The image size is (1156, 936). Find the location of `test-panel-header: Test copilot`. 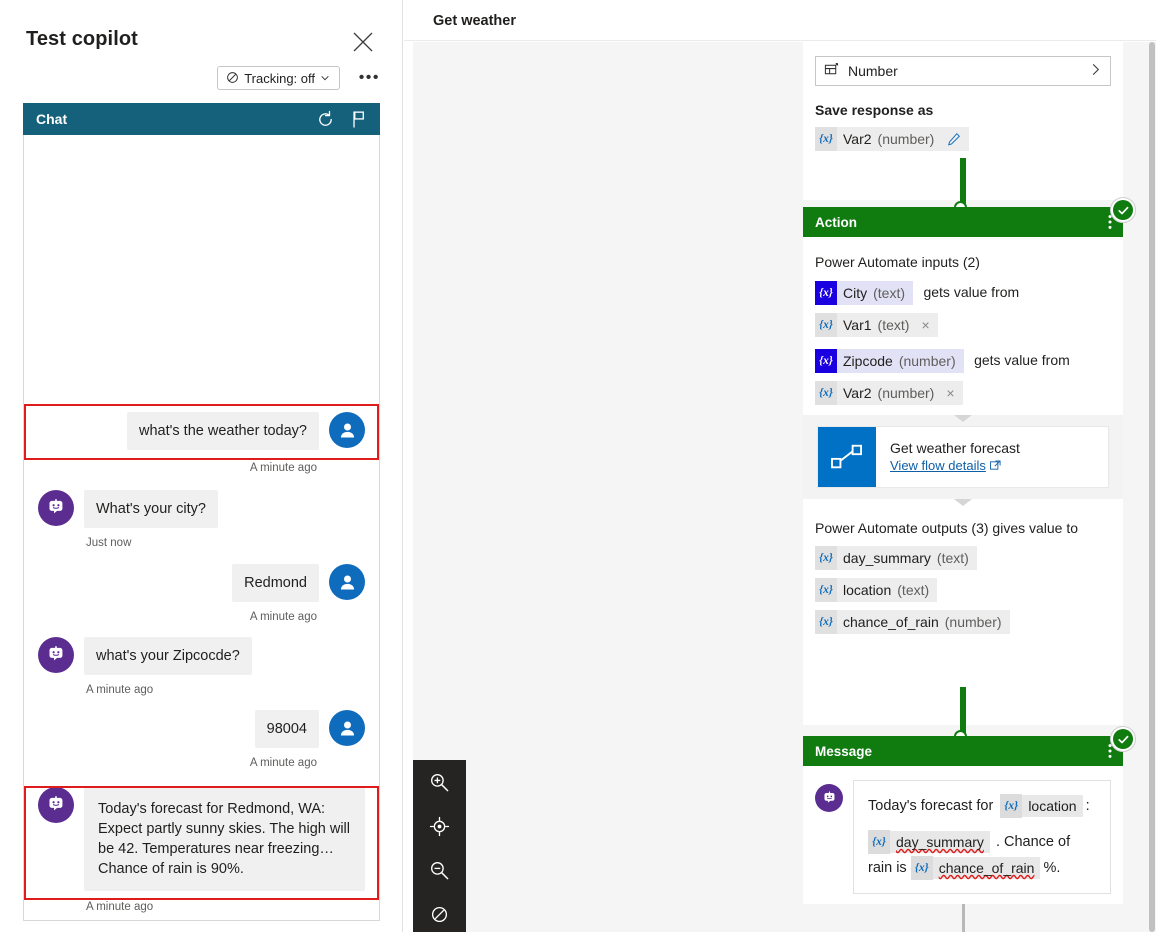

test-panel-header: Test copilot is located at coordinates (201, 36).